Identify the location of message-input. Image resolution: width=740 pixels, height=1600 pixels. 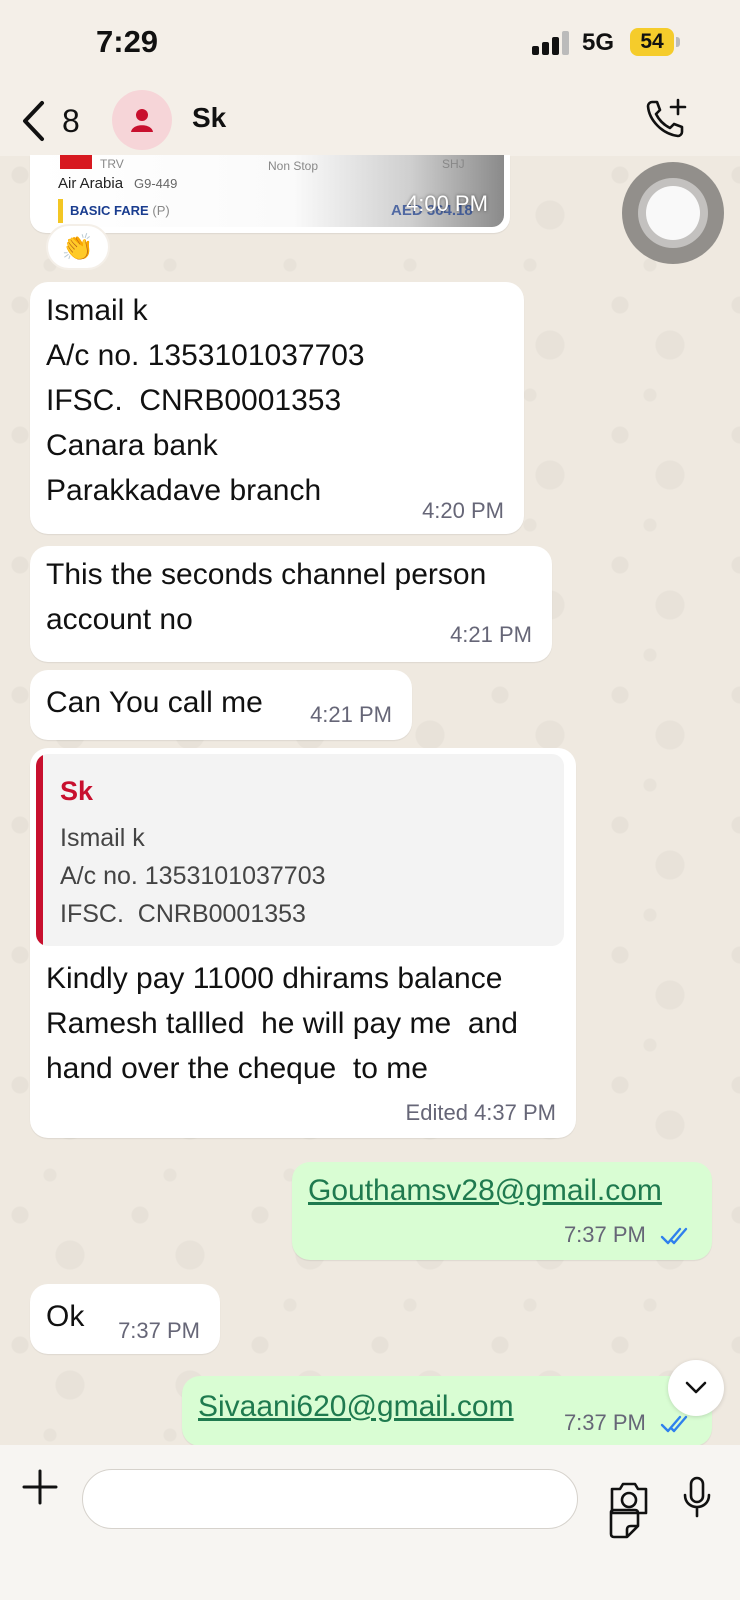
(361, 1504).